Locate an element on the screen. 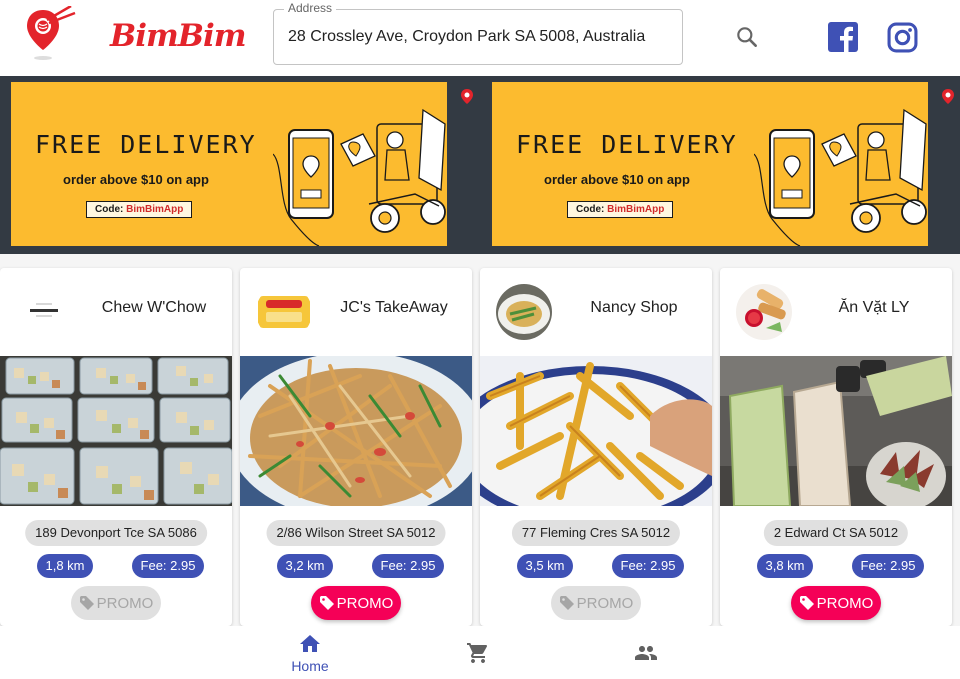 The width and height of the screenshot is (960, 679). search-icon is located at coordinates (747, 37).